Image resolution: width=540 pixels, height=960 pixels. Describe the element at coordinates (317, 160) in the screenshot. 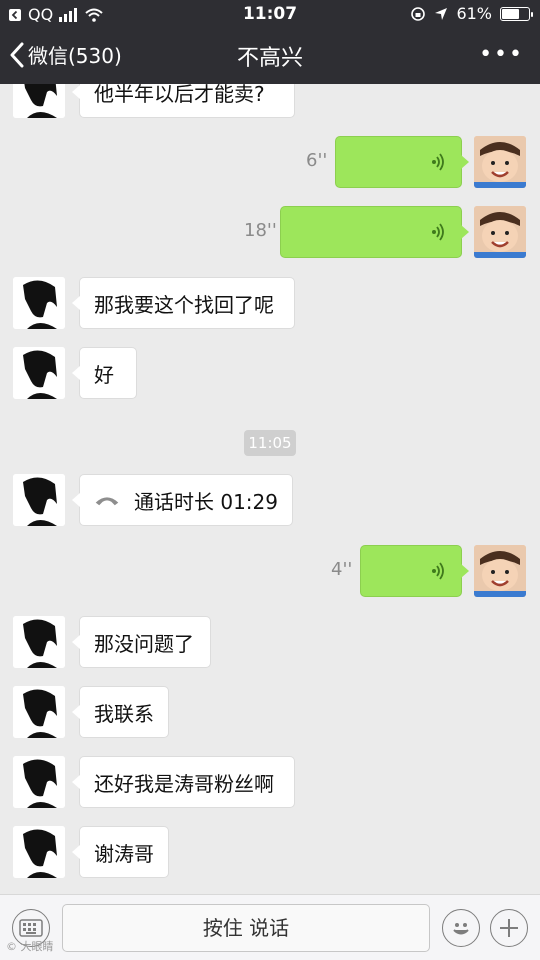

I see `voice-duration: 6''` at that location.